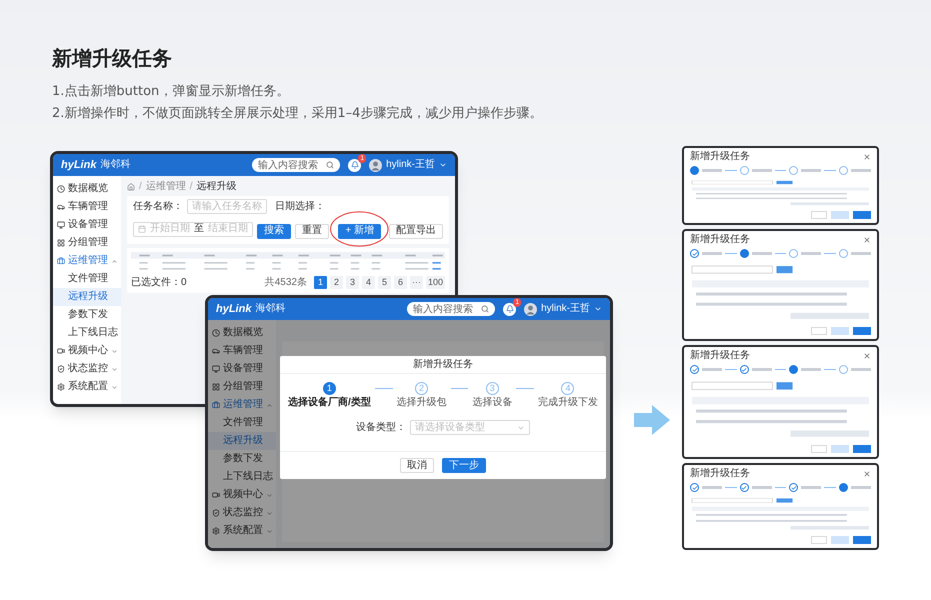 The width and height of the screenshot is (931, 600). What do you see at coordinates (400, 282) in the screenshot?
I see `page-button: 6` at bounding box center [400, 282].